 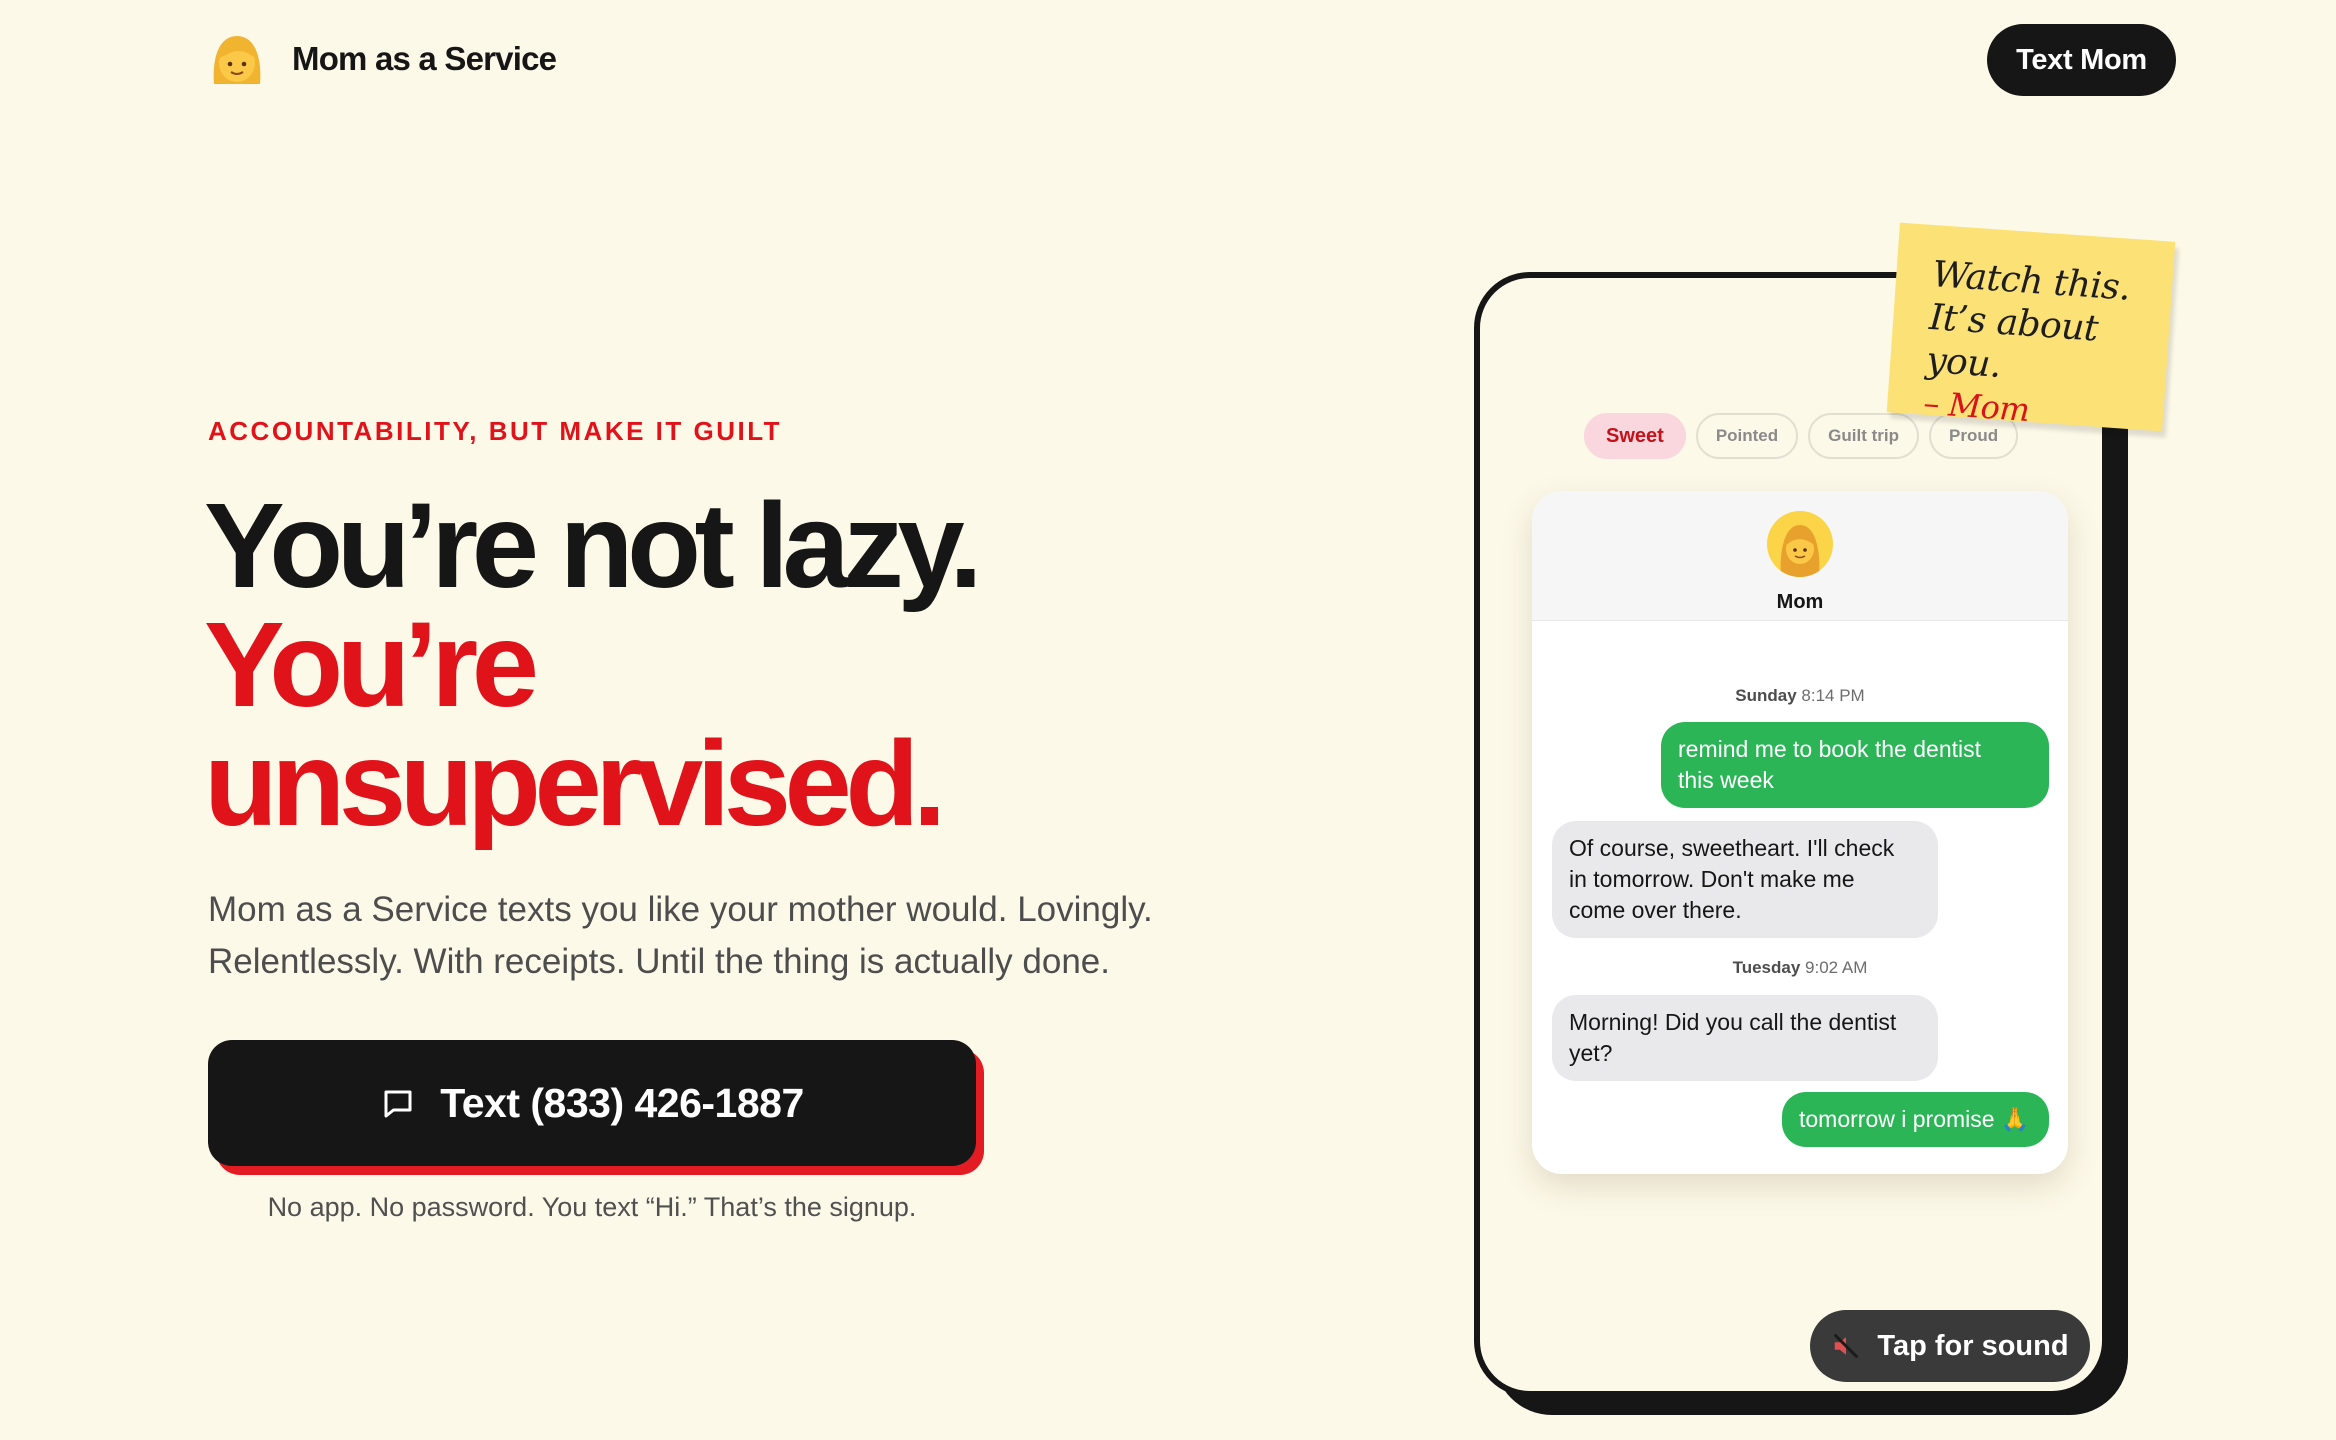 I want to click on sticky-note: Watch this. It’s about you. – Mom, so click(x=2031, y=327).